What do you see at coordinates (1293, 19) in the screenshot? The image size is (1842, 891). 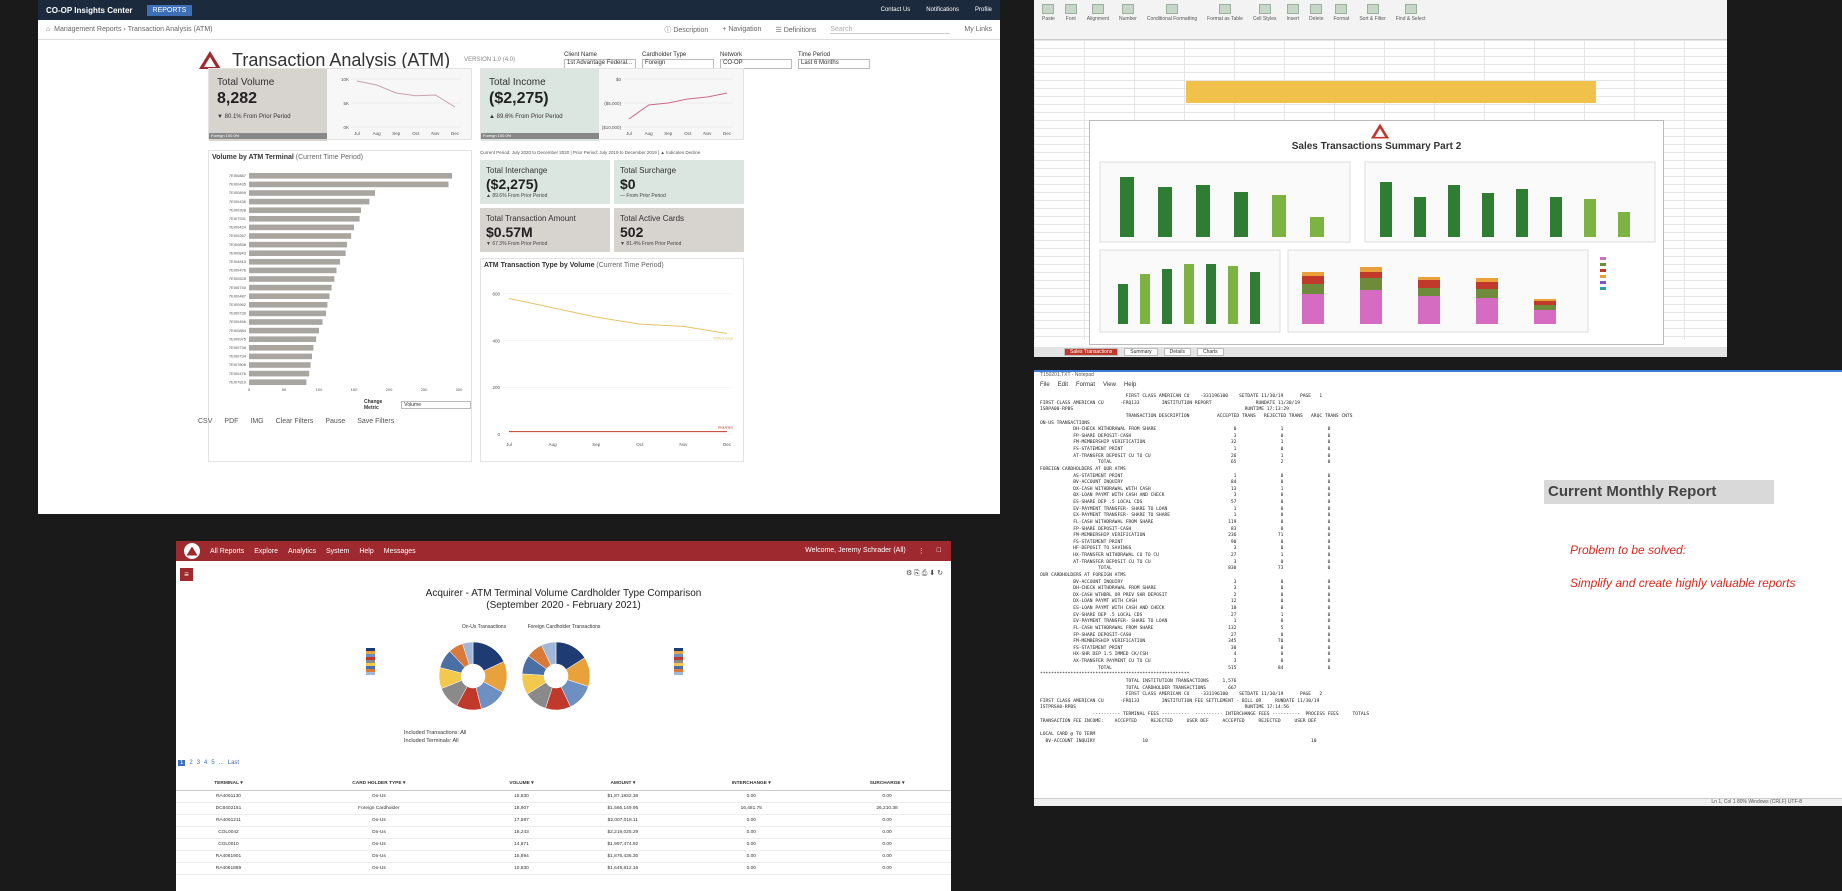 I see `ribbon-button: Insert` at bounding box center [1293, 19].